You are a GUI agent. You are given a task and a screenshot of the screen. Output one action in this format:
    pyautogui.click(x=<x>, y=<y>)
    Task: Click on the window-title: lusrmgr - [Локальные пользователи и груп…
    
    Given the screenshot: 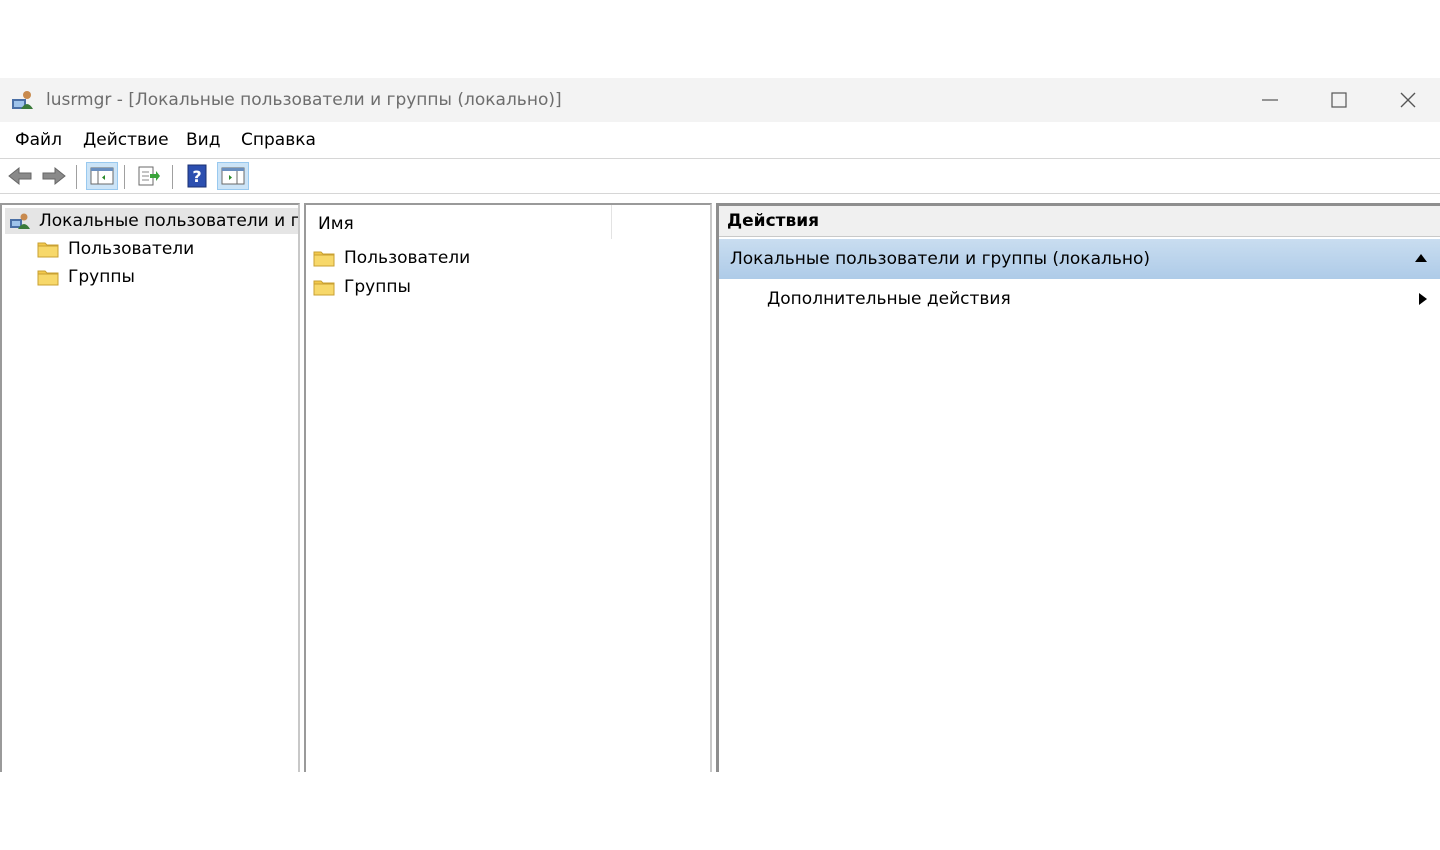 What is the action you would take?
    pyautogui.click(x=304, y=100)
    